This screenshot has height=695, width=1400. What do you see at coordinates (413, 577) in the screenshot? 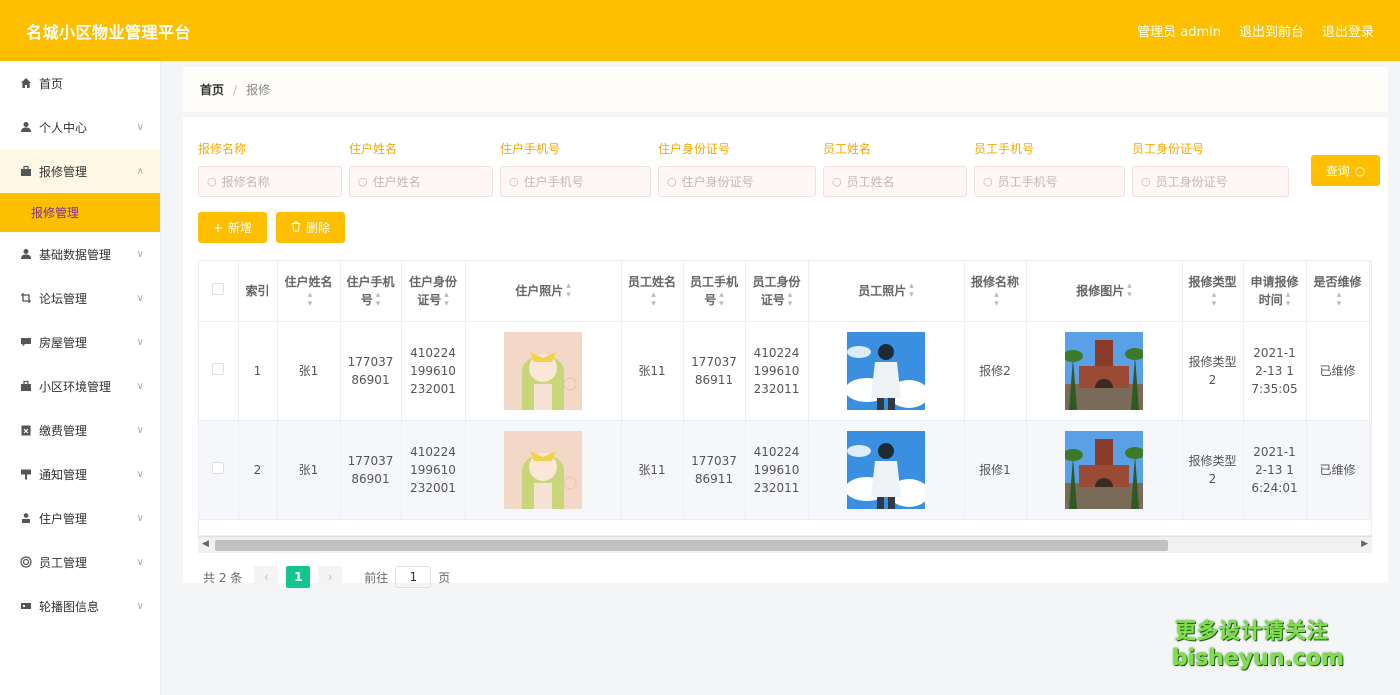
I see `goto-page-input: 1` at bounding box center [413, 577].